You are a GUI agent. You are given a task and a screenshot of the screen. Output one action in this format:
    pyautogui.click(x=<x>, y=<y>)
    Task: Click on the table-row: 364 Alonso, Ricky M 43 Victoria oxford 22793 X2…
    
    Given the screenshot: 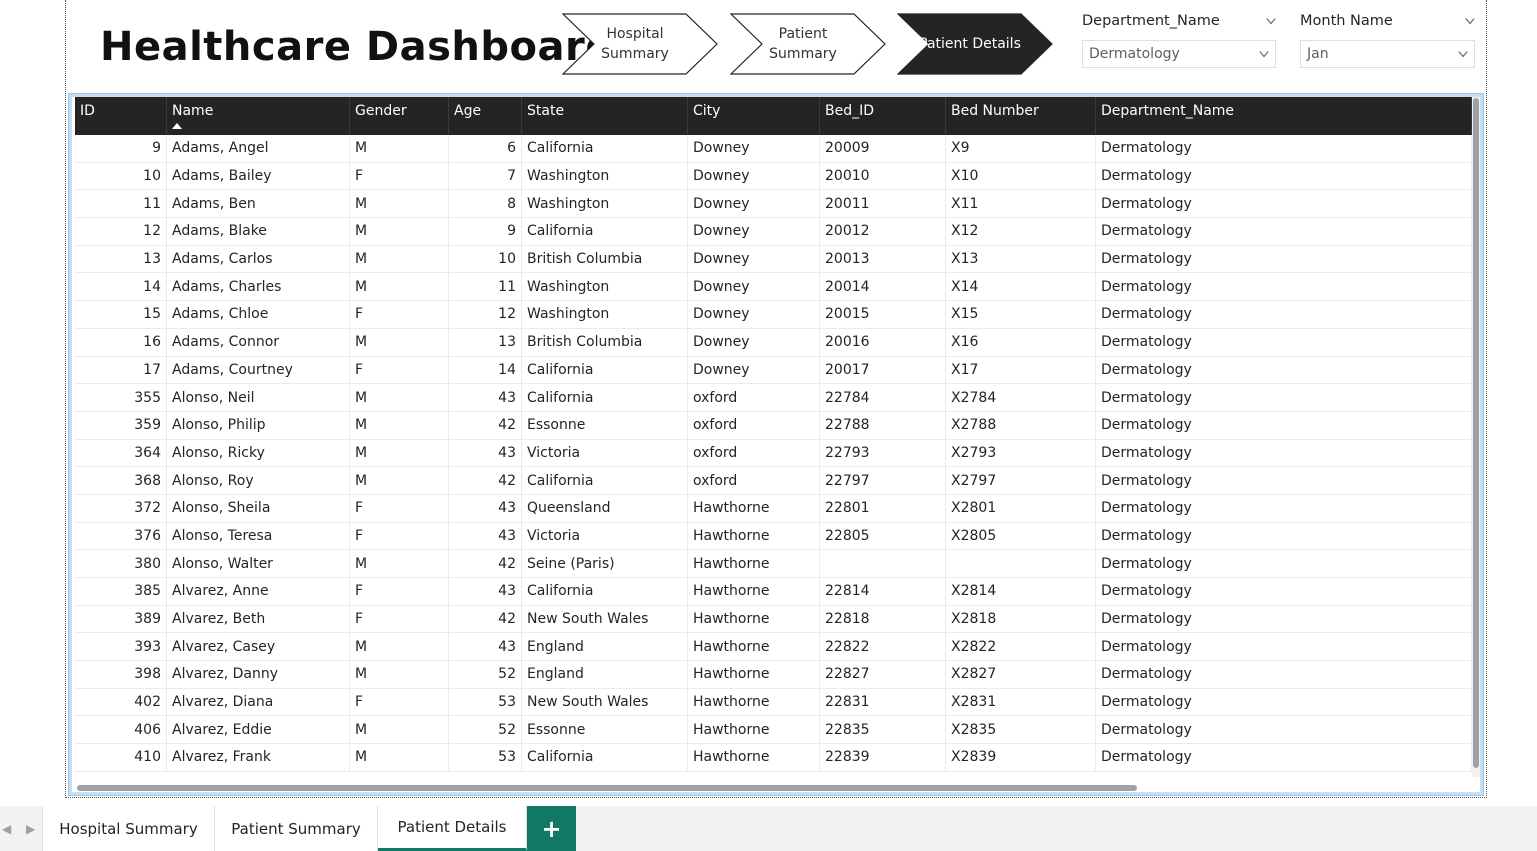 What is the action you would take?
    pyautogui.click(x=773, y=453)
    